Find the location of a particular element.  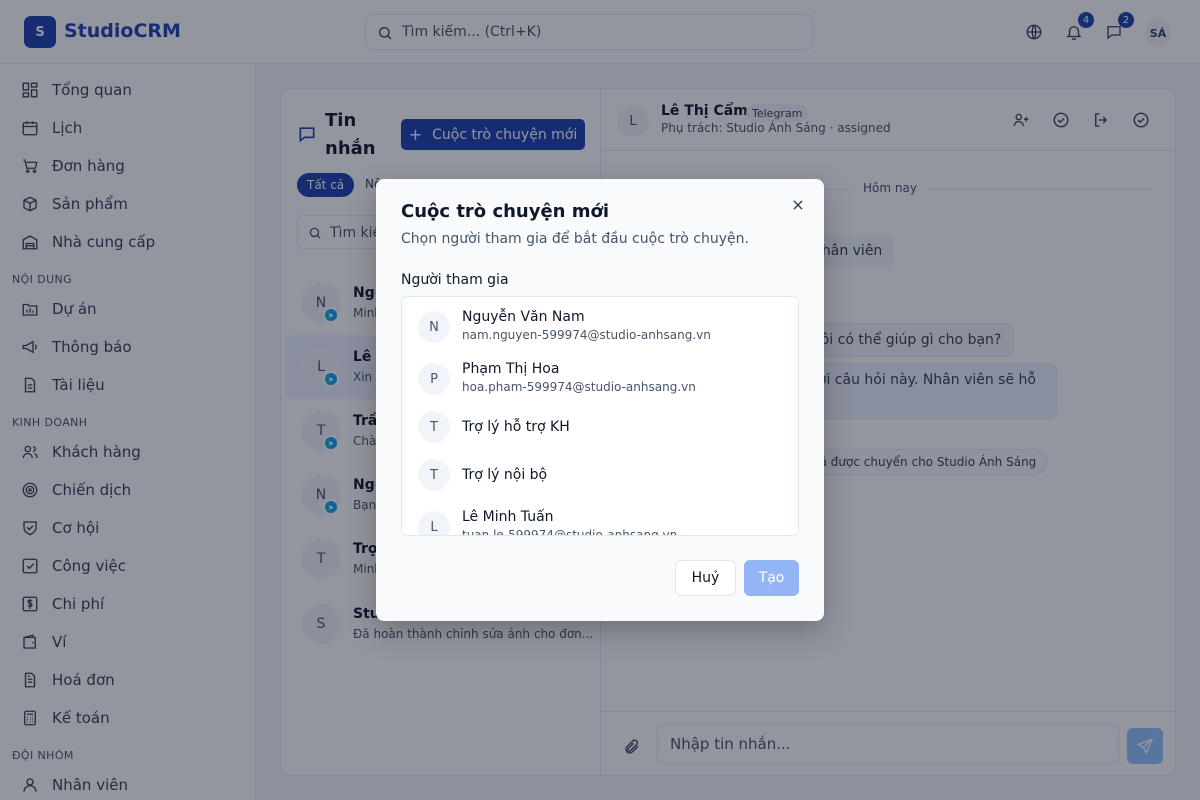

participant-option: T Trợ lý nội bộ is located at coordinates (600, 471).